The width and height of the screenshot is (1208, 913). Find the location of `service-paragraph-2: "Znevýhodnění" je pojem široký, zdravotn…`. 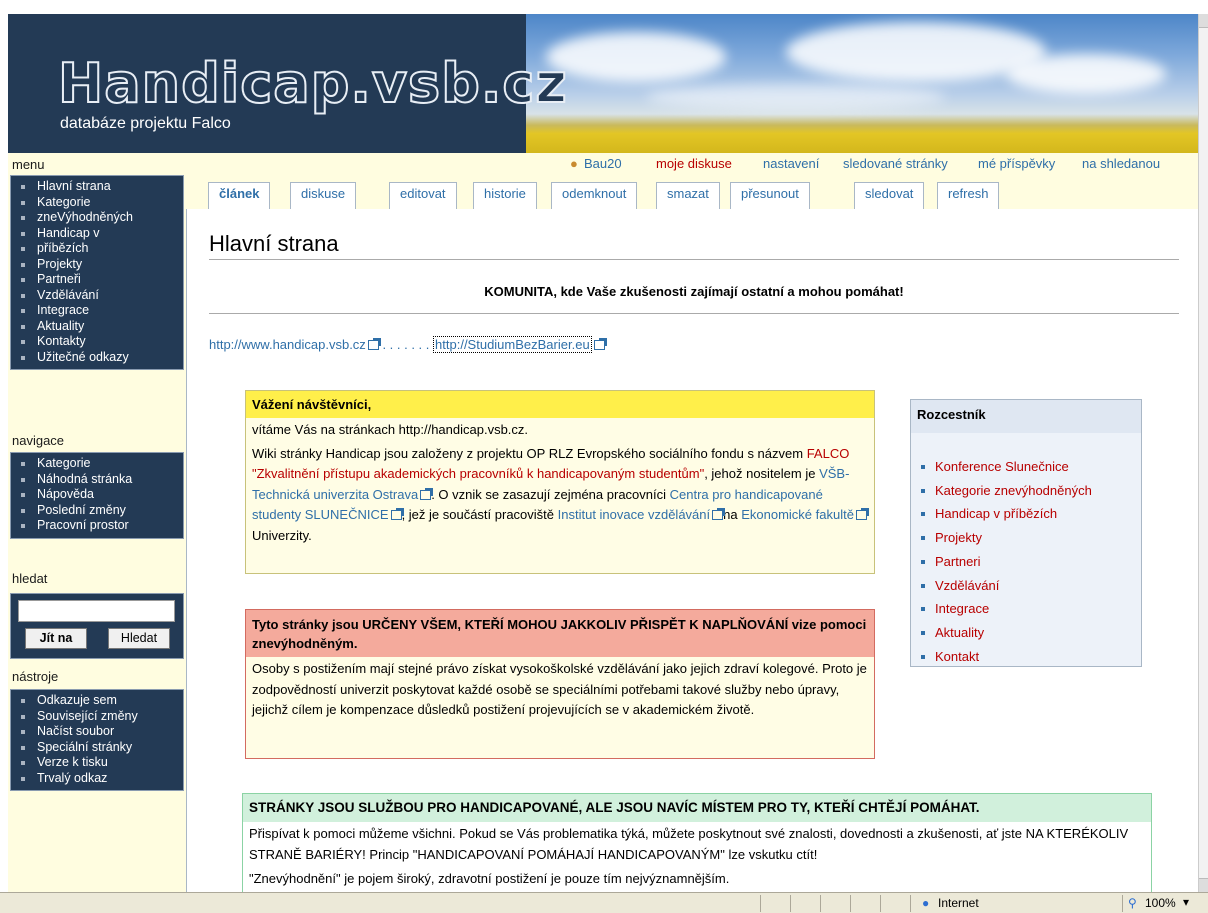

service-paragraph-2: "Znevýhodnění" je pojem široký, zdravotn… is located at coordinates (489, 878).